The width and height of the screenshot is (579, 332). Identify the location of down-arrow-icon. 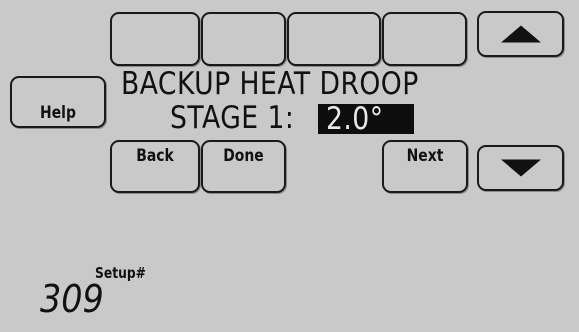
(520, 168).